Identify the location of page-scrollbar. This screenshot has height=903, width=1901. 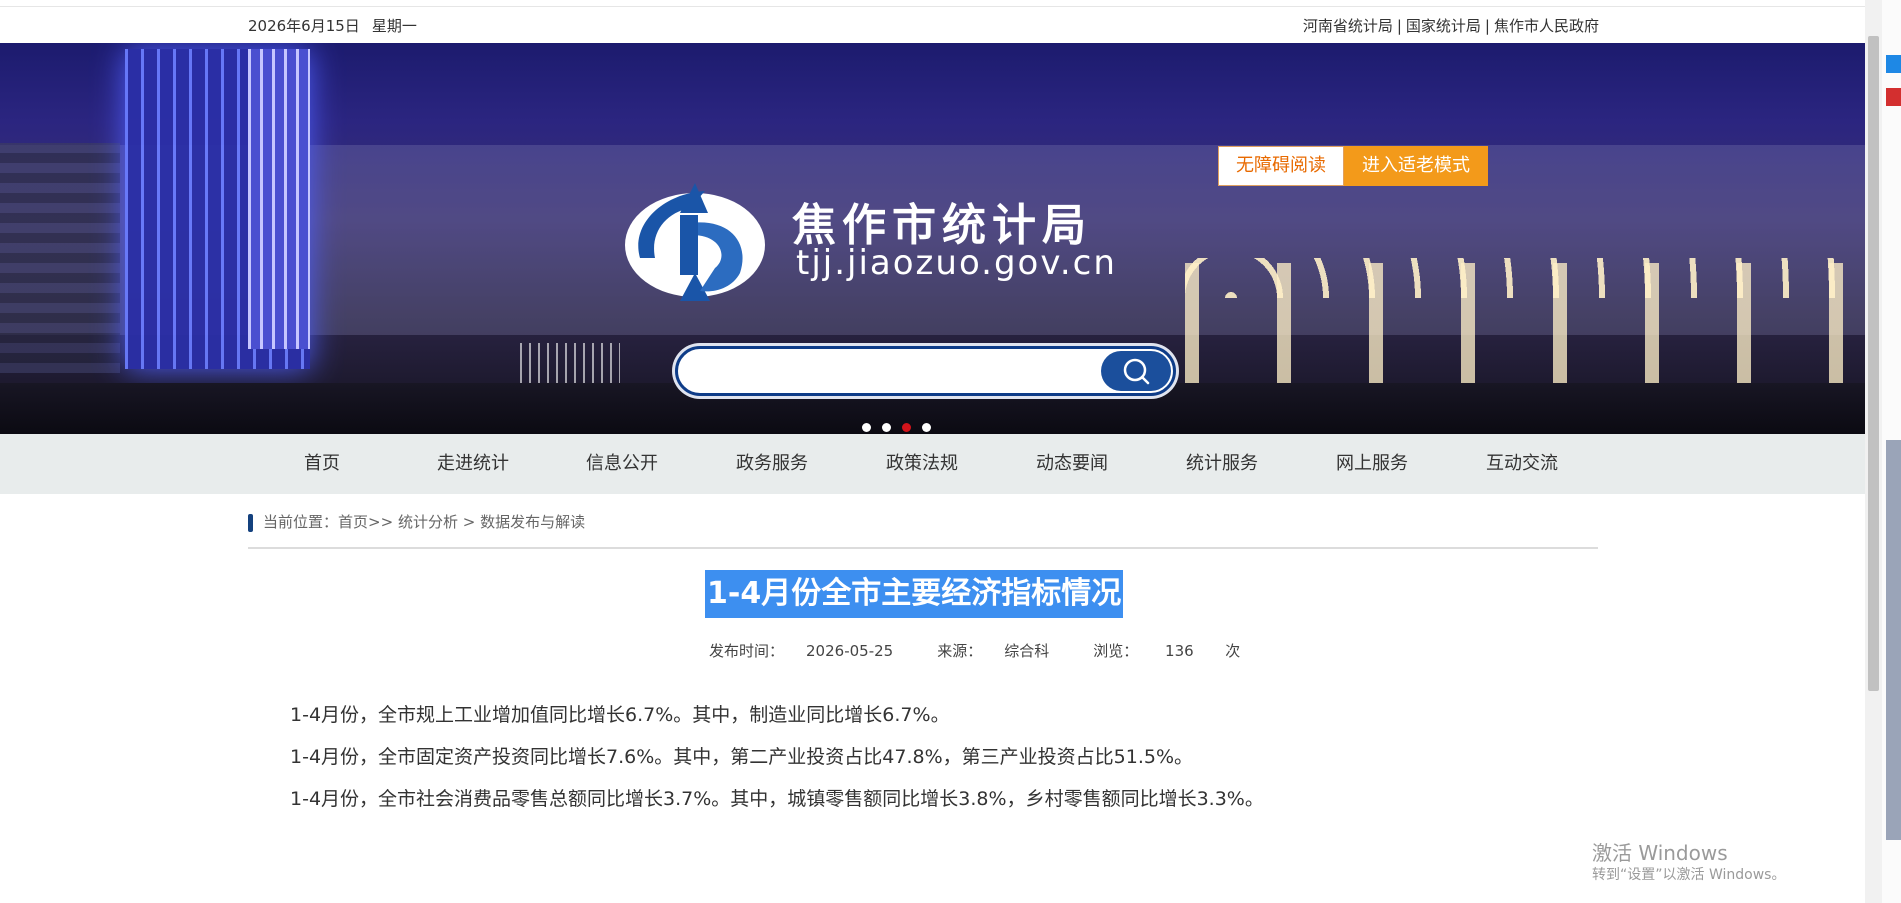
(1873, 451).